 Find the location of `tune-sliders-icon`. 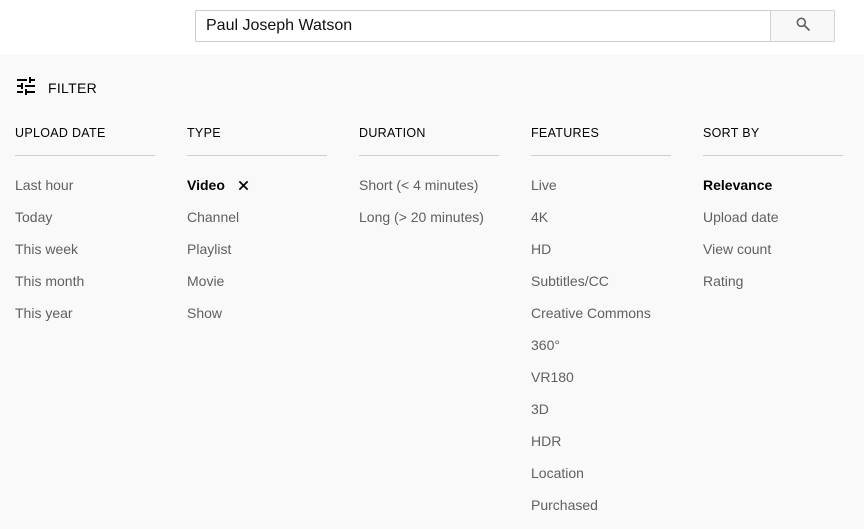

tune-sliders-icon is located at coordinates (26, 88).